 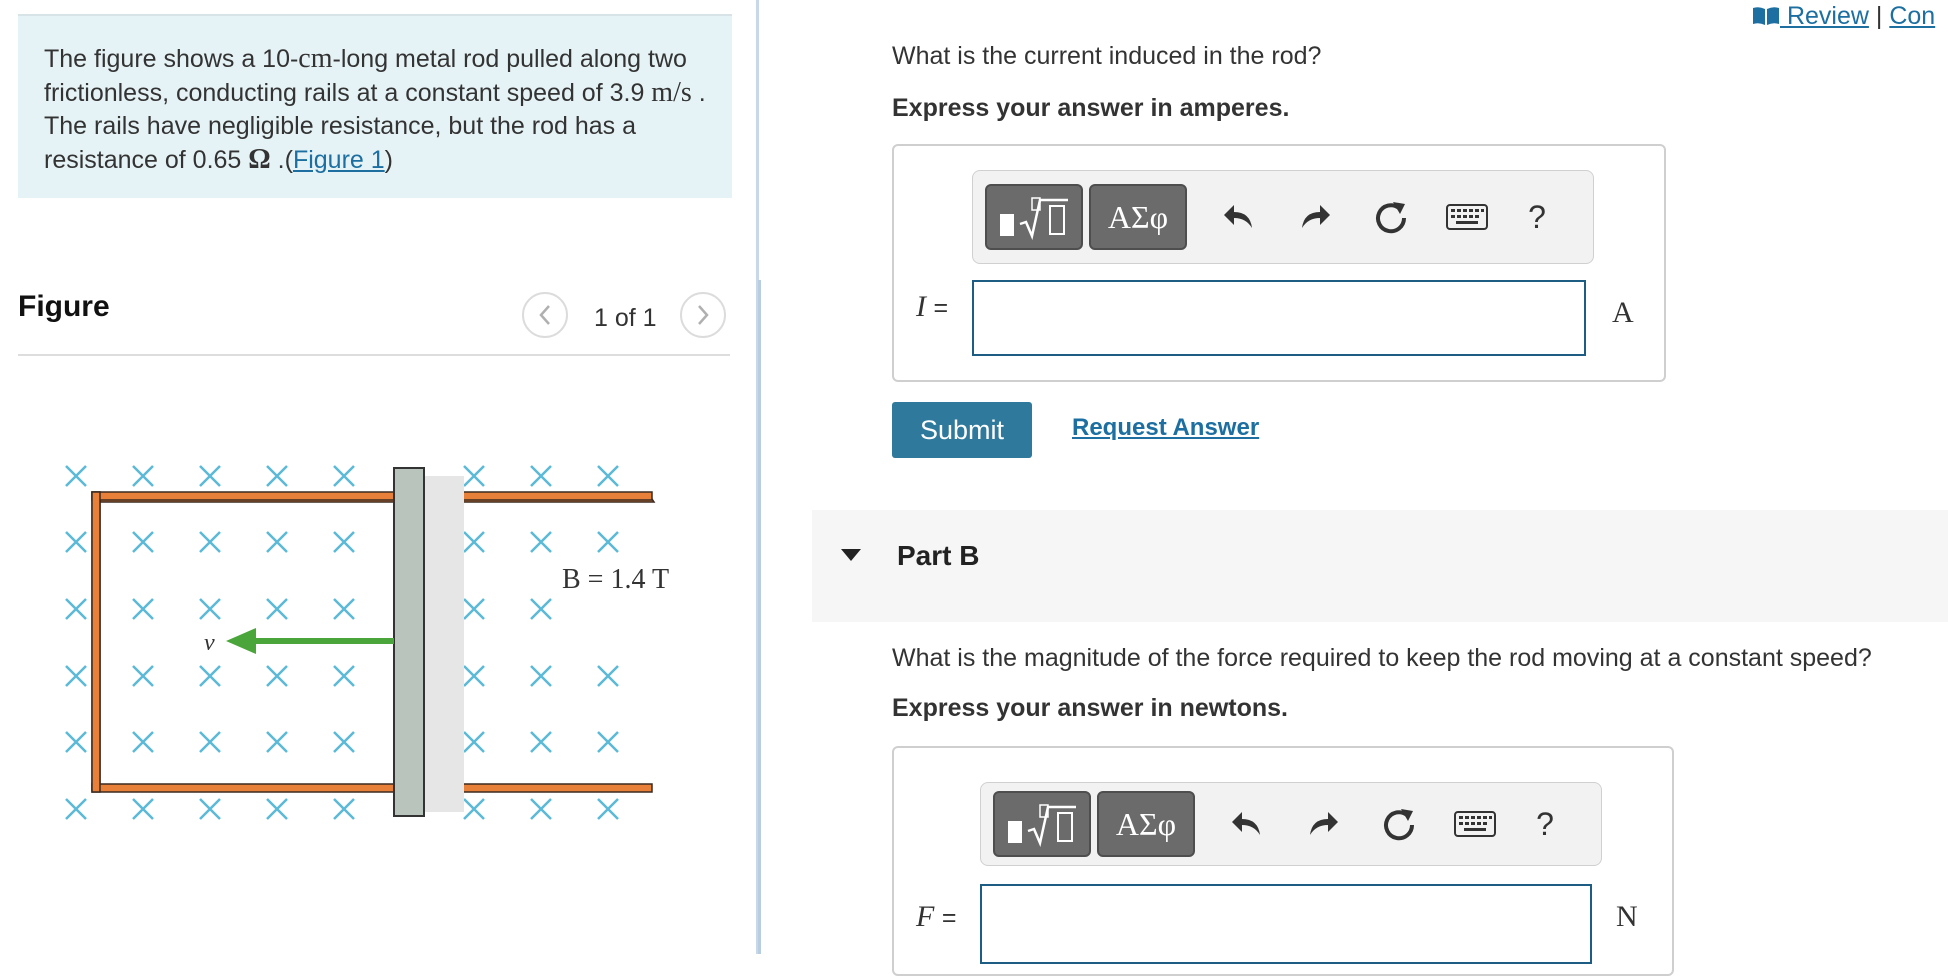 What do you see at coordinates (241, 641) in the screenshot?
I see `velocity-arrowhead` at bounding box center [241, 641].